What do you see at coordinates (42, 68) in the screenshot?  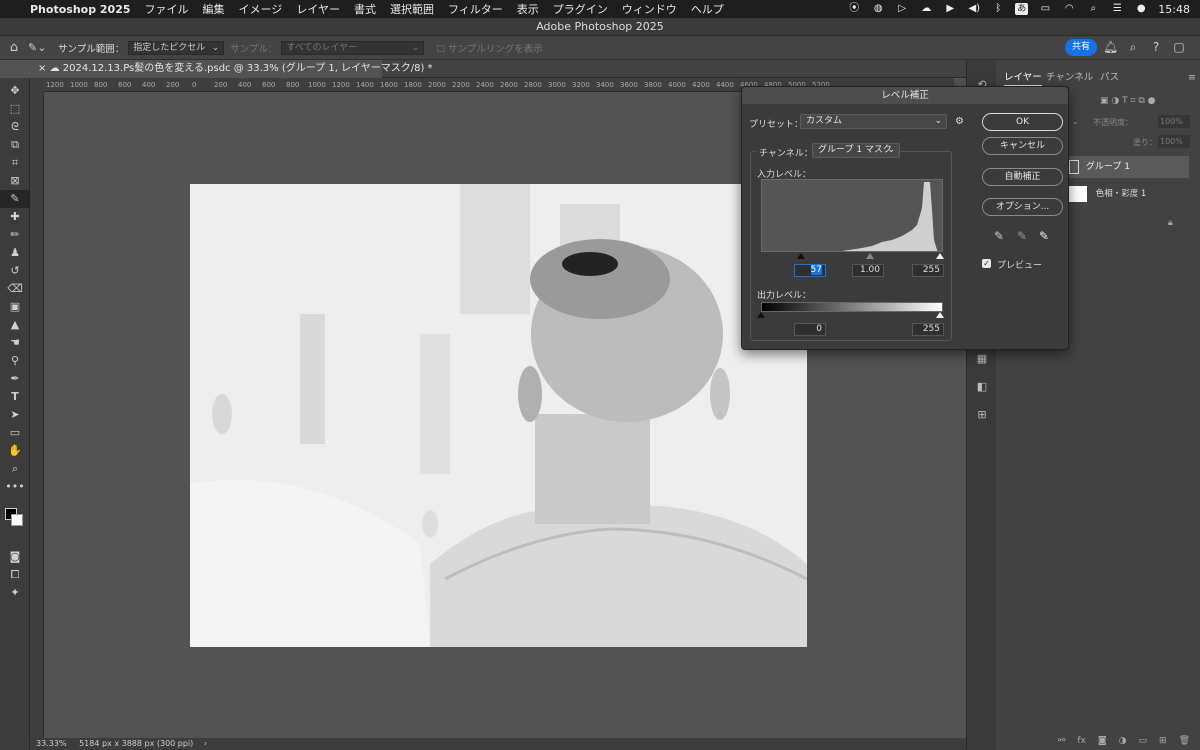 I see `close-tab-icon: ×` at bounding box center [42, 68].